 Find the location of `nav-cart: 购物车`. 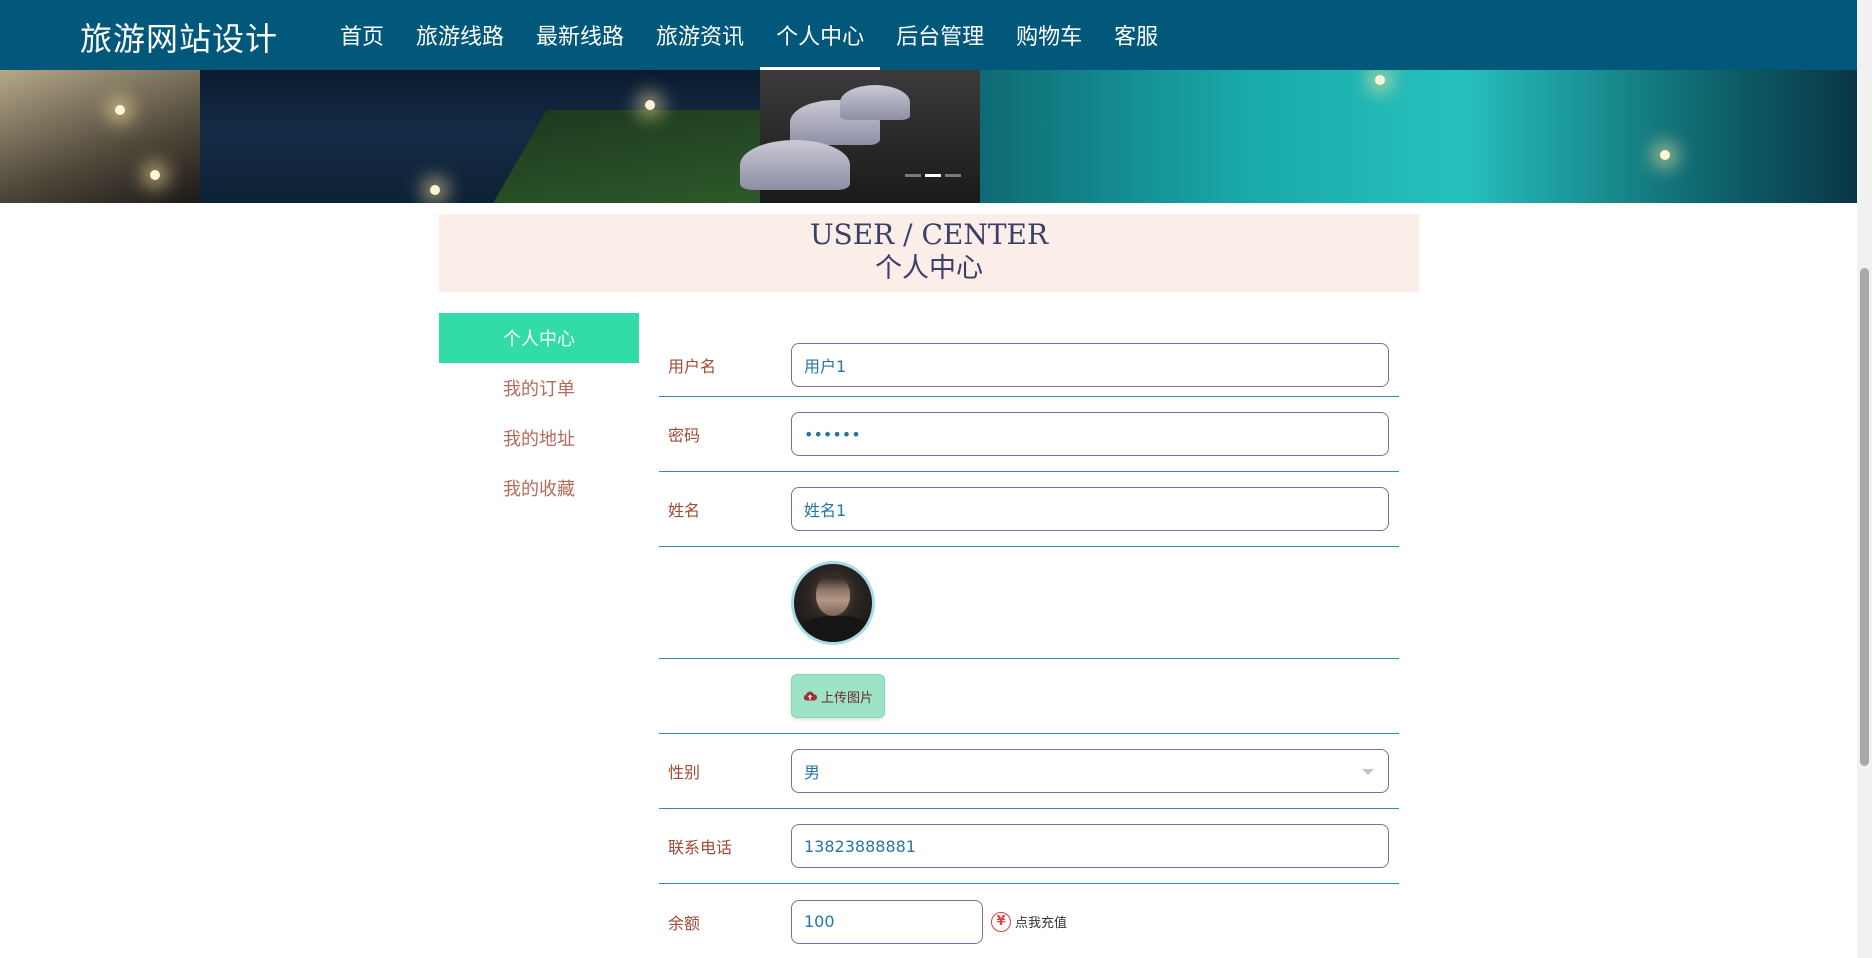

nav-cart: 购物车 is located at coordinates (1049, 35).